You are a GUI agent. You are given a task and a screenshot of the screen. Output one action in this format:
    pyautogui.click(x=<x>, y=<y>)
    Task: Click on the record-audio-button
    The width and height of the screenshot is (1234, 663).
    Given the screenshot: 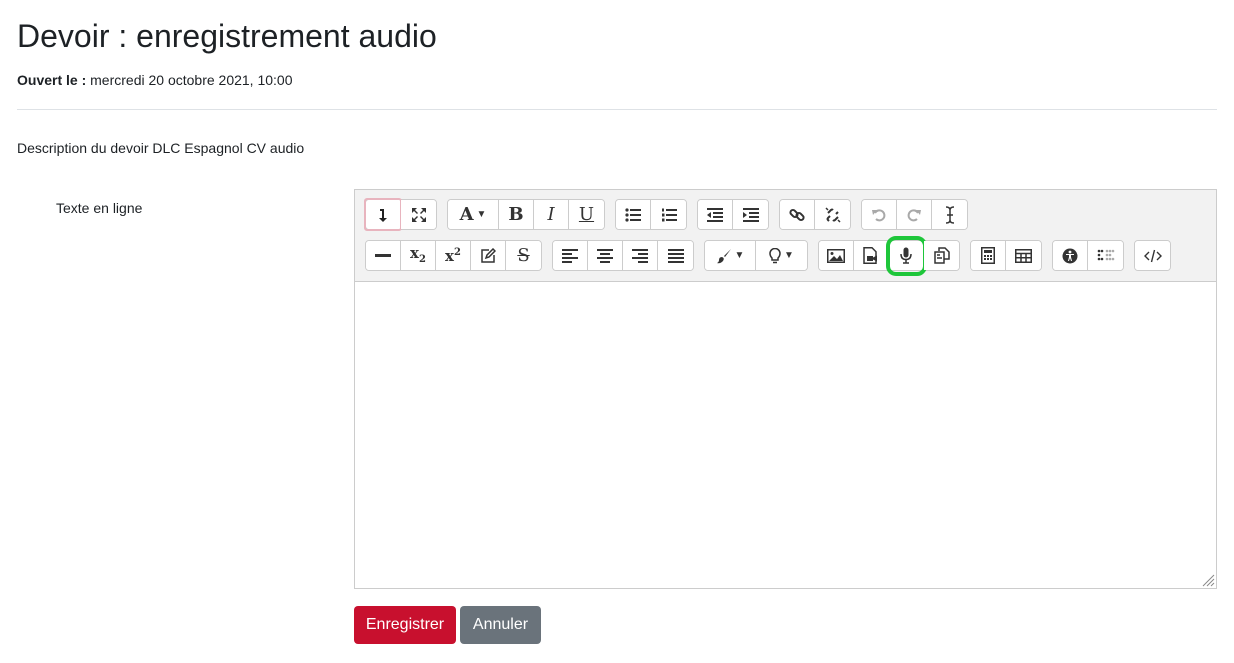 What is the action you would take?
    pyautogui.click(x=906, y=256)
    